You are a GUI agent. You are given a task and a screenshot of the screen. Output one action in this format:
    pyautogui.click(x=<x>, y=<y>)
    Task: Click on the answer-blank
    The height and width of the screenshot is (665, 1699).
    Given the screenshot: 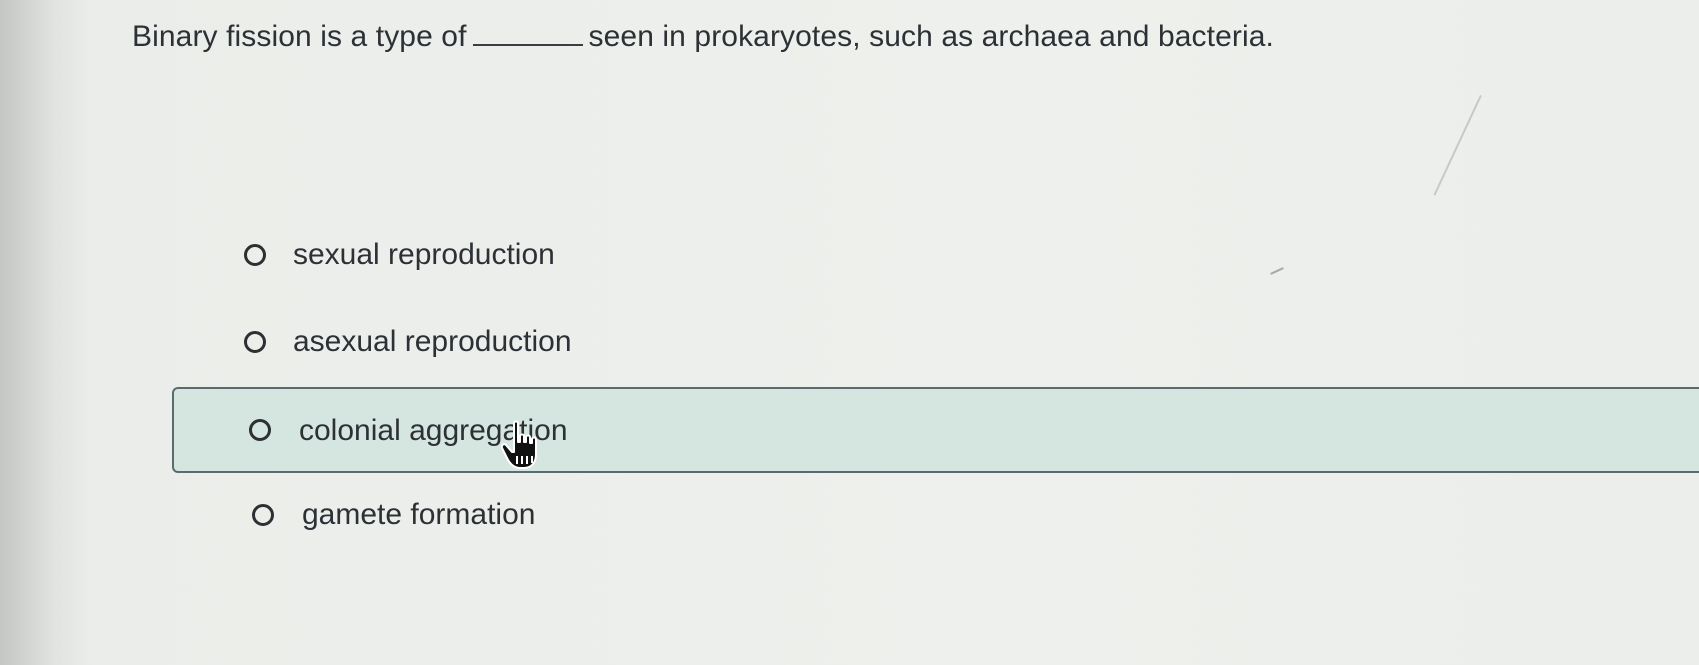 What is the action you would take?
    pyautogui.click(x=527, y=33)
    